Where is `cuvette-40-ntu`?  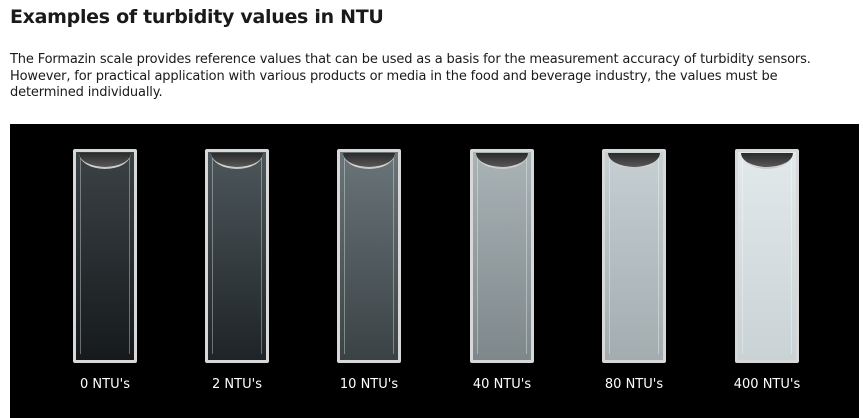 cuvette-40-ntu is located at coordinates (502, 256).